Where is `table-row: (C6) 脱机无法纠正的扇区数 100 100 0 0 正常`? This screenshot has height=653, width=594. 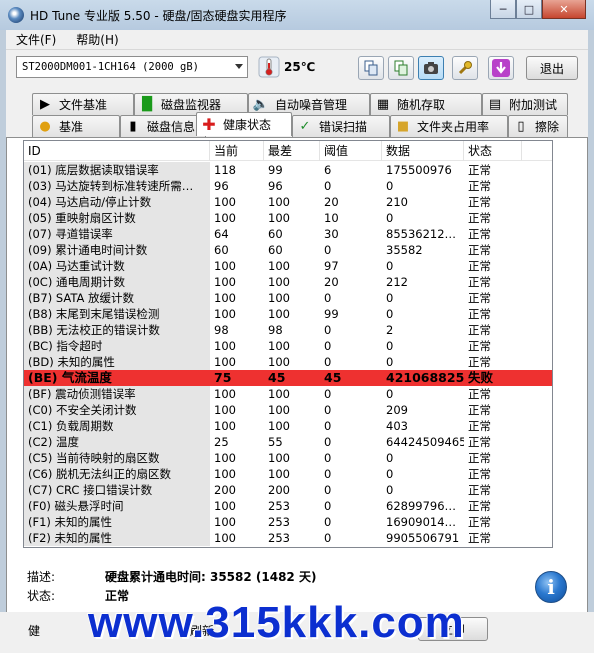 table-row: (C6) 脱机无法纠正的扇区数 100 100 0 0 正常 is located at coordinates (288, 474).